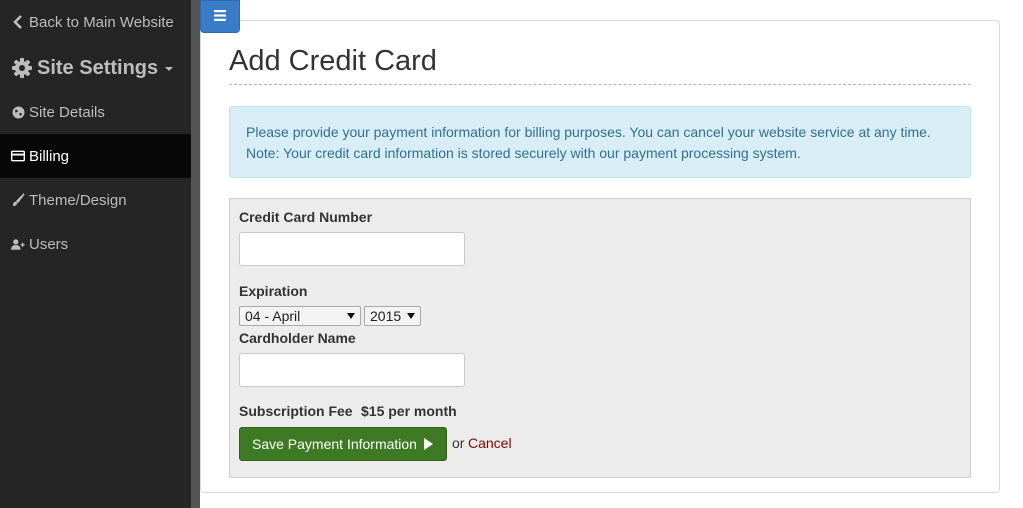 The image size is (1023, 508). I want to click on expiration-month-select: 04 - April, so click(300, 316).